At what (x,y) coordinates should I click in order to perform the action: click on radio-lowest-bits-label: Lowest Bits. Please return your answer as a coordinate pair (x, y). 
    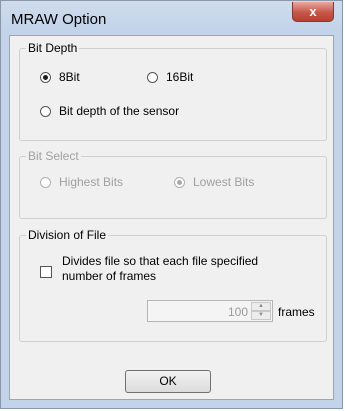
    Looking at the image, I should click on (224, 182).